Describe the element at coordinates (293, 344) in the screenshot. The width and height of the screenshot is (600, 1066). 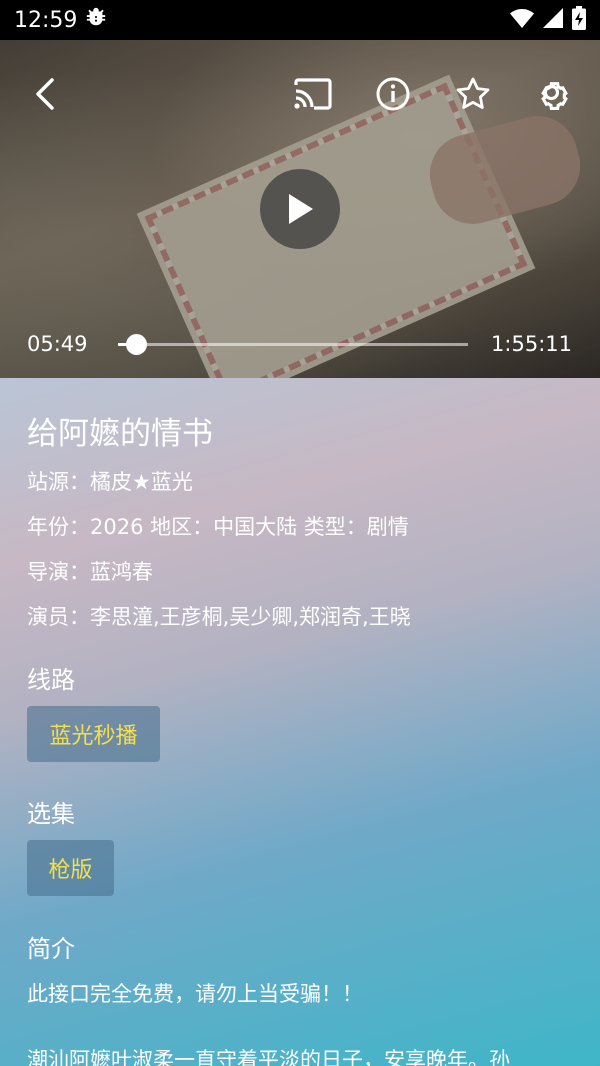
I see `progress-track` at that location.